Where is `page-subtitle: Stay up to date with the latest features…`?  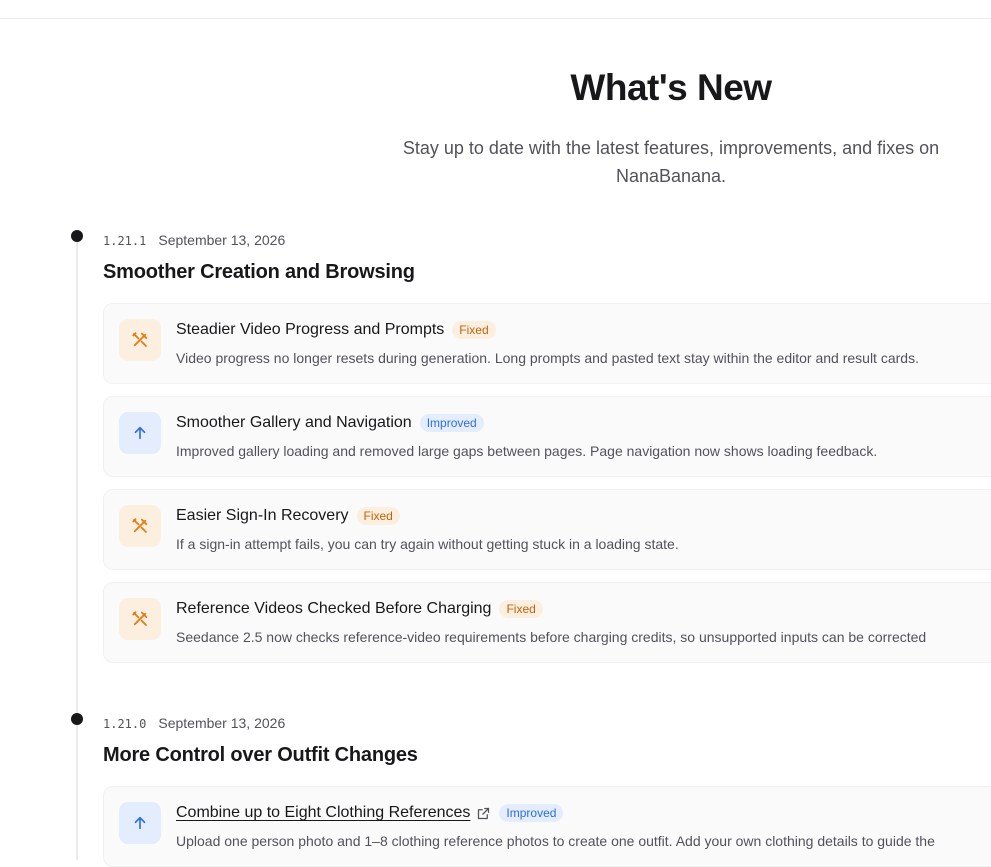 page-subtitle: Stay up to date with the latest features… is located at coordinates (671, 162).